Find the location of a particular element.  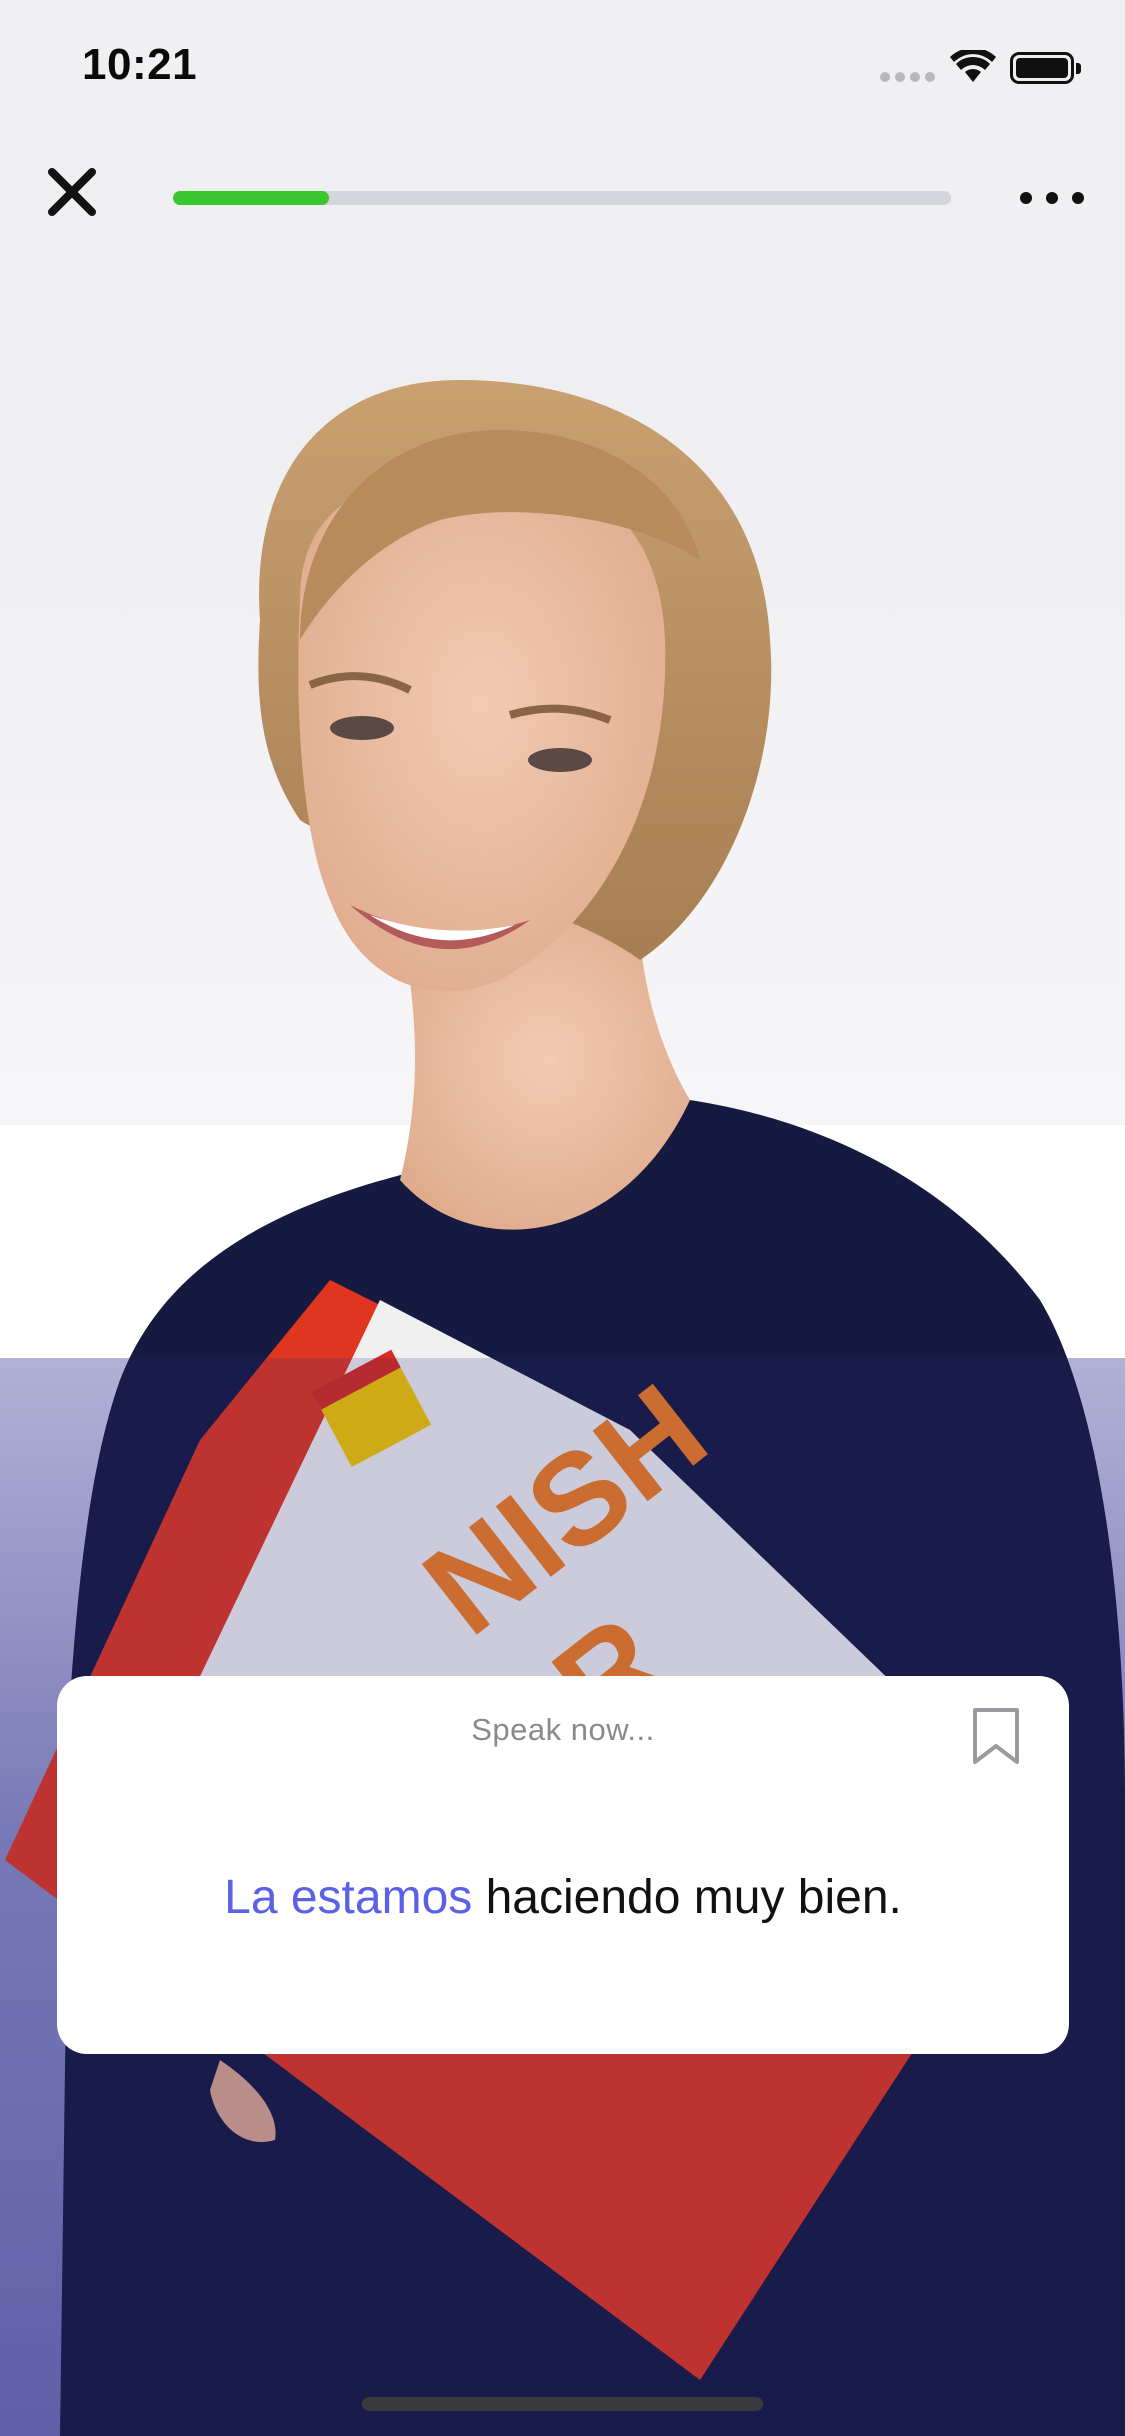

sentence-spoken-part: La estamos is located at coordinates (348, 1897).